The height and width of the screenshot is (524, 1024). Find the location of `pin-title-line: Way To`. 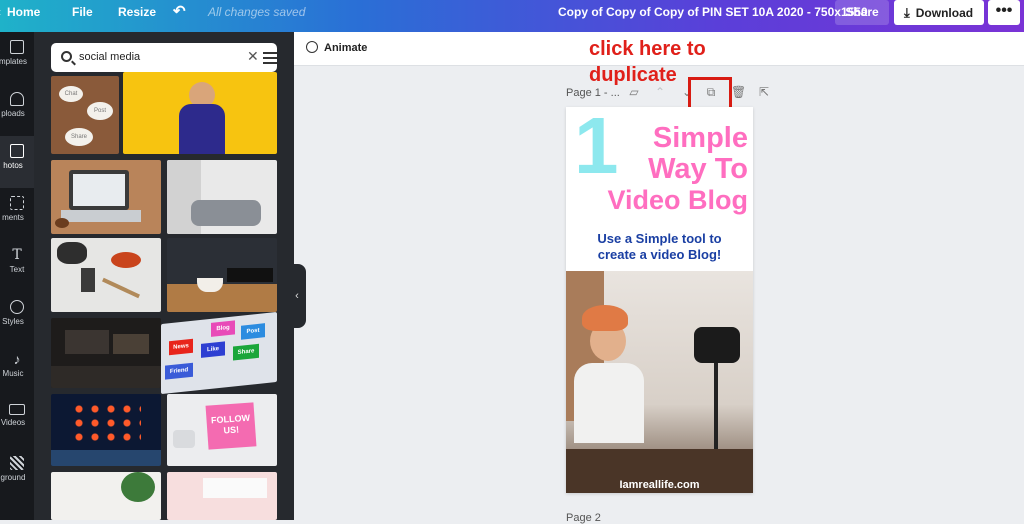

pin-title-line: Way To is located at coordinates (698, 169).